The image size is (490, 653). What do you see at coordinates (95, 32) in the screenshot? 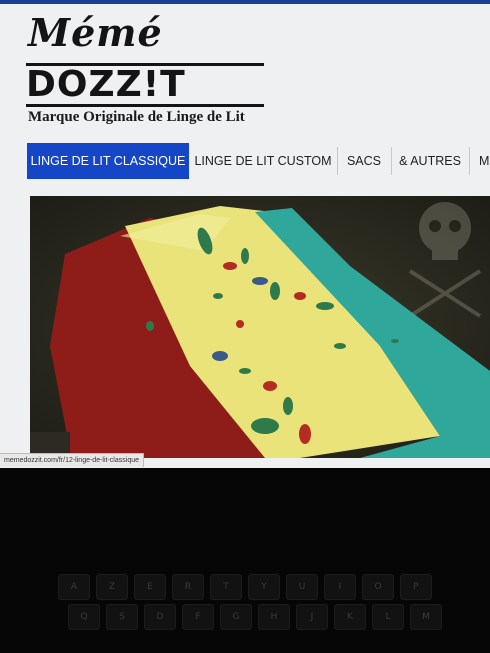
I see `logo-script-name: Mémé` at bounding box center [95, 32].